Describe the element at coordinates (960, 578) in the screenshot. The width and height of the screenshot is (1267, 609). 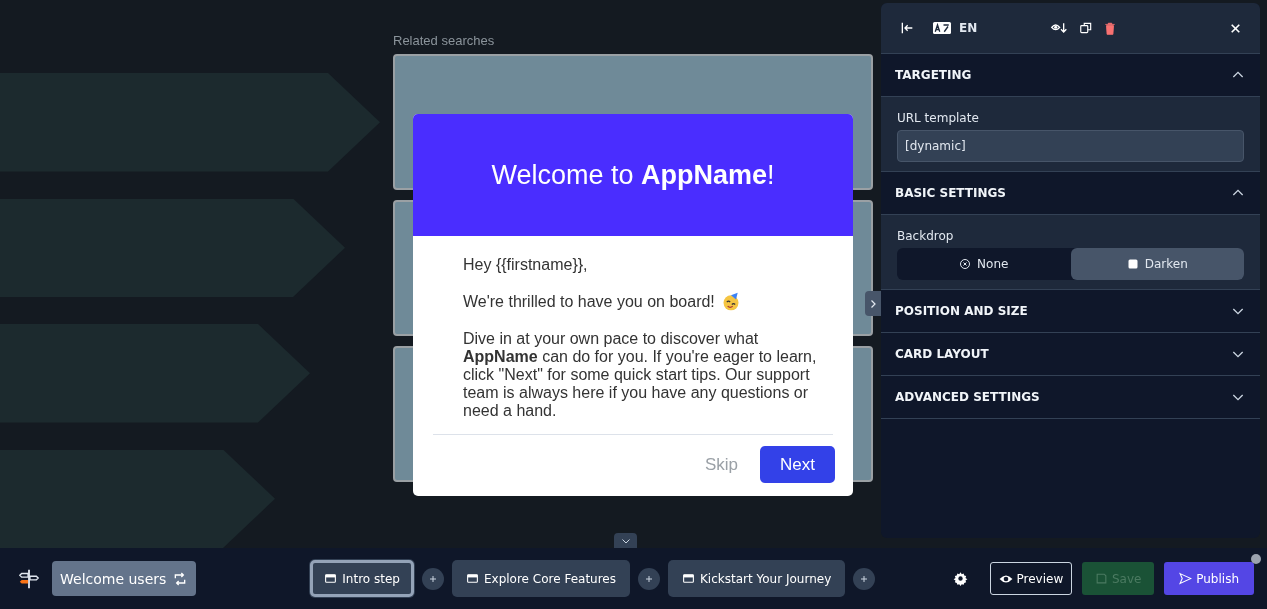
I see `settings-icon` at that location.